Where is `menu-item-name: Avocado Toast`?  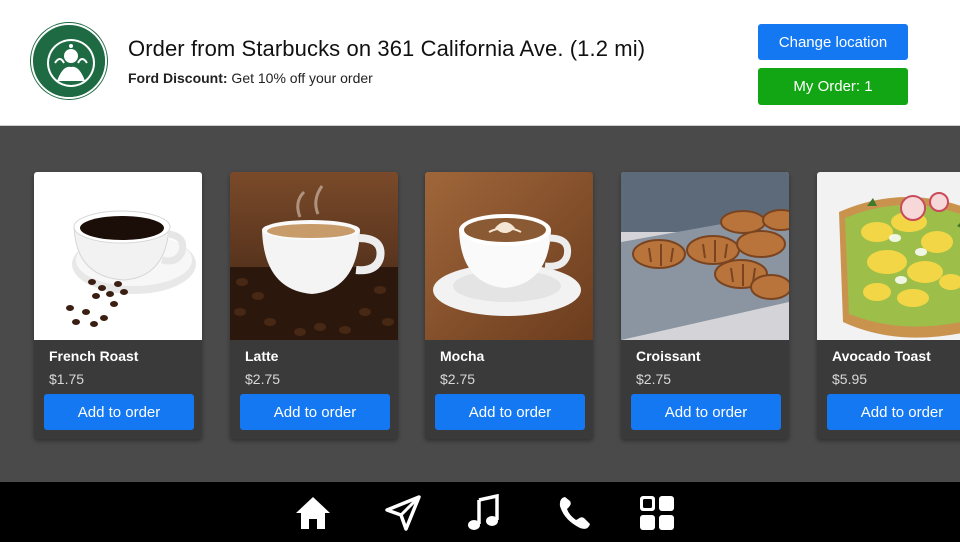
menu-item-name: Avocado Toast is located at coordinates (881, 356).